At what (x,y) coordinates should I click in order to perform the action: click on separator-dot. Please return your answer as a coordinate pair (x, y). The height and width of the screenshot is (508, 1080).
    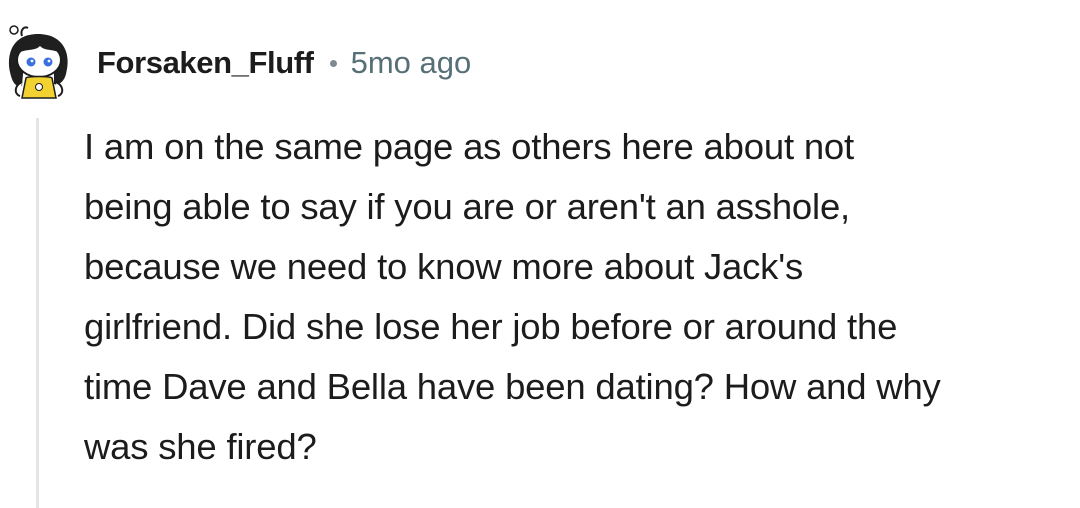
    Looking at the image, I should click on (333, 63).